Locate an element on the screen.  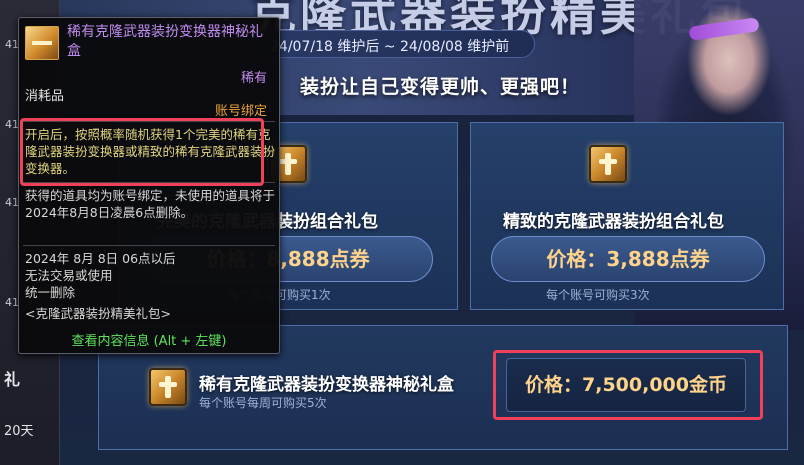
banner-slogan: 装扮让自己变得更帅、更强吧！ is located at coordinates (440, 87).